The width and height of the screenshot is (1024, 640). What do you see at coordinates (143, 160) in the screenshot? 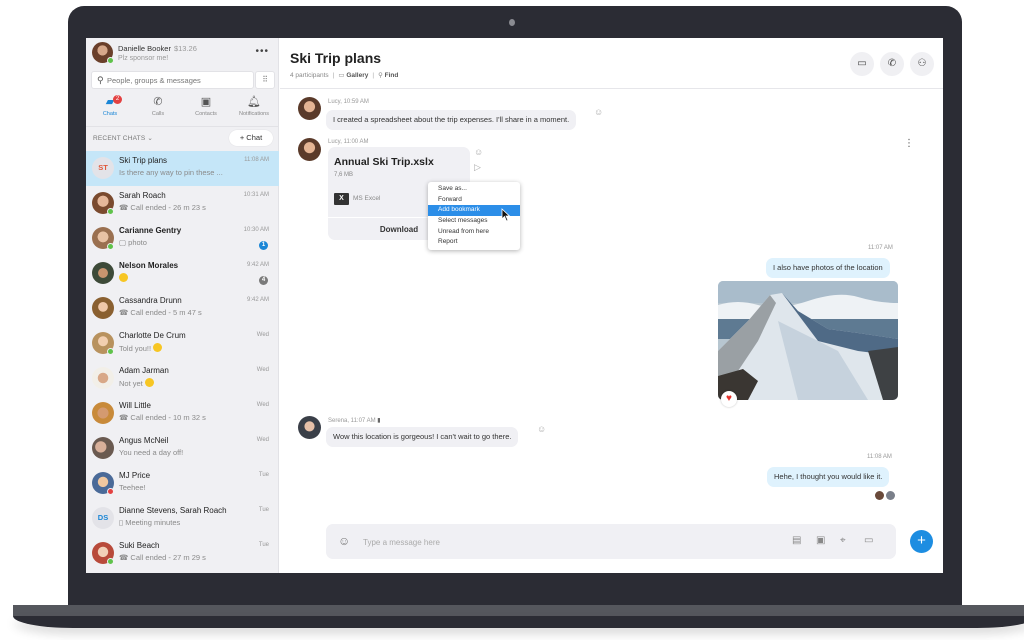
I see `chat-name: Ski Trip plans` at bounding box center [143, 160].